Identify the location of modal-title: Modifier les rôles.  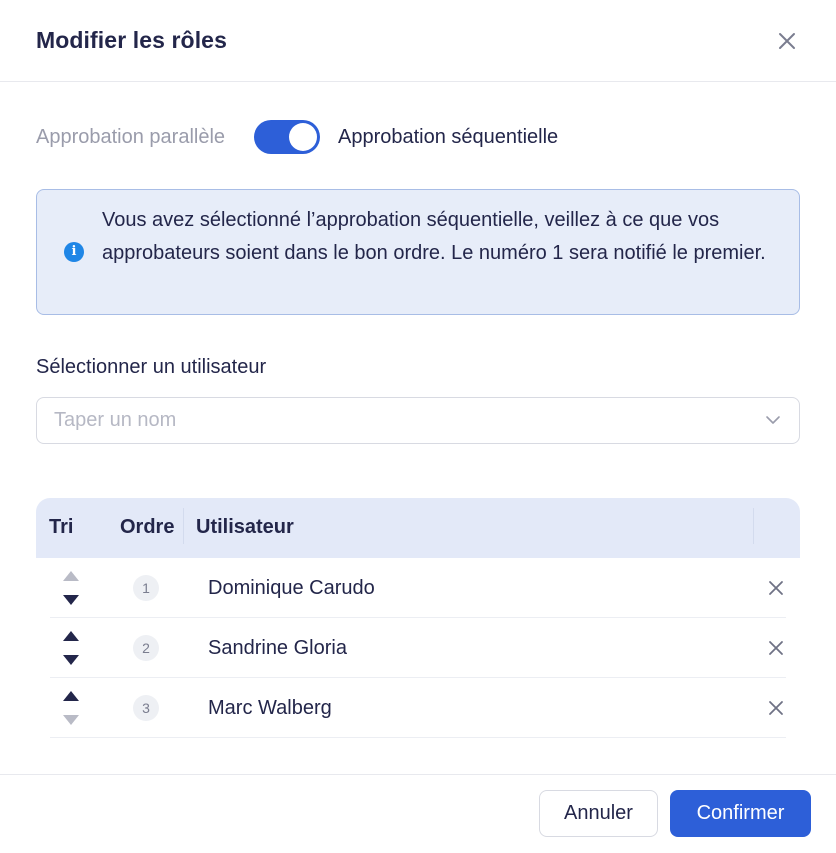
(131, 40).